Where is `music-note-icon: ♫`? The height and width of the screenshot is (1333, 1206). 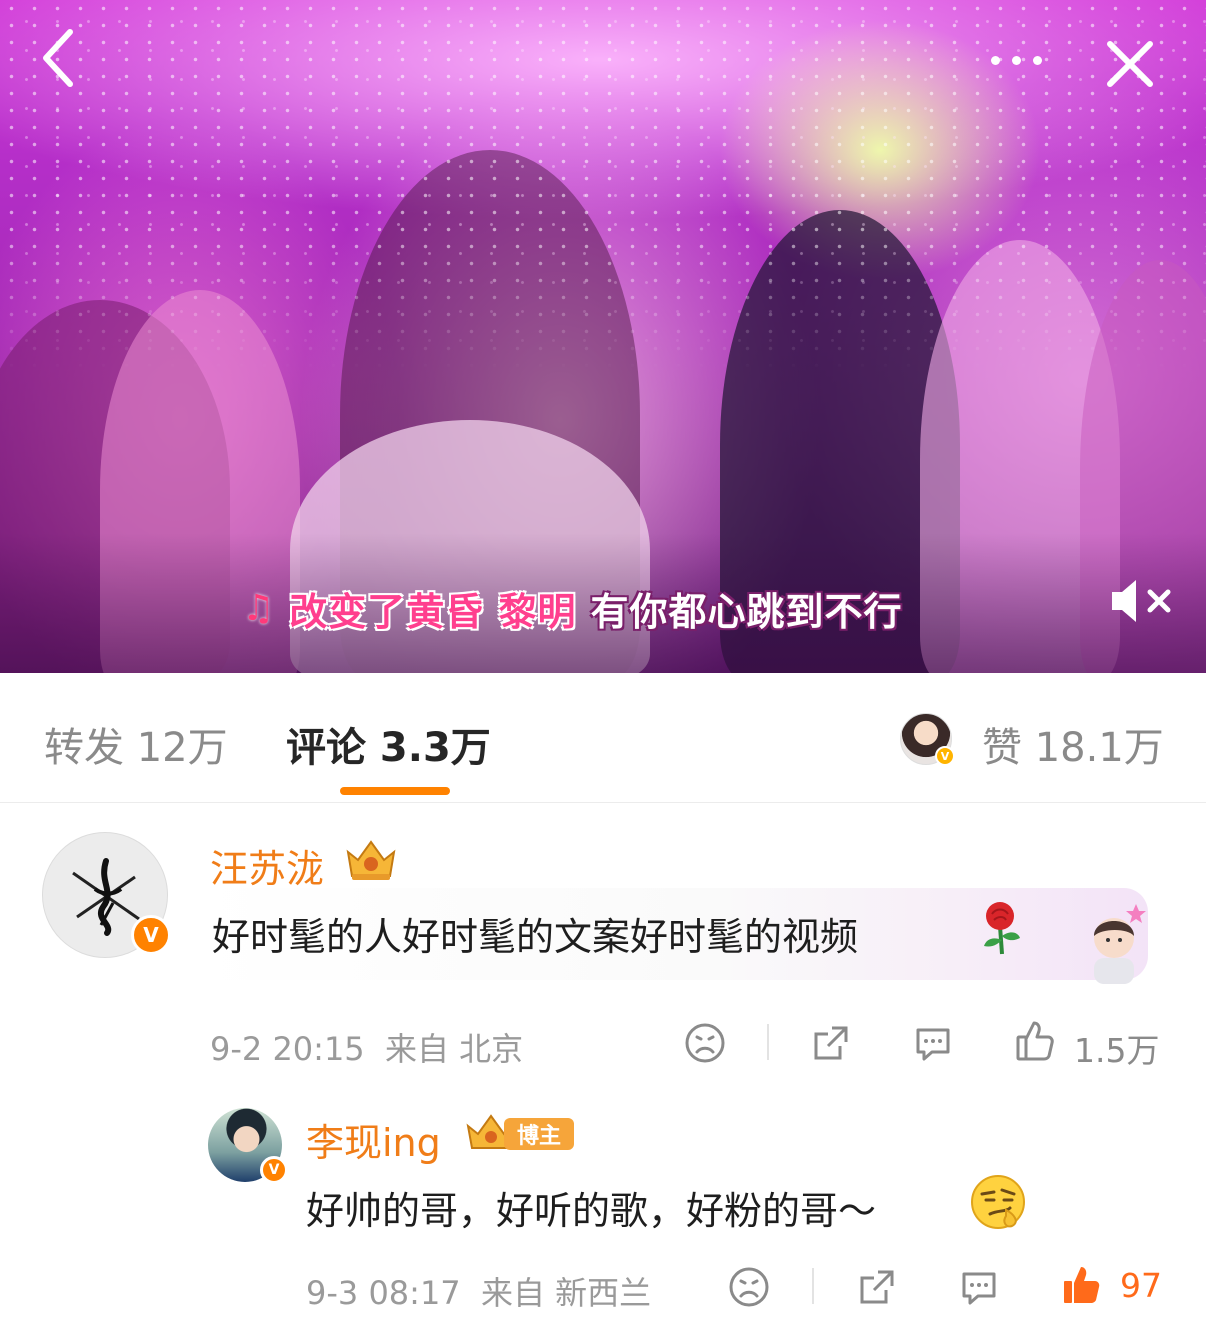
music-note-icon: ♫ is located at coordinates (259, 608).